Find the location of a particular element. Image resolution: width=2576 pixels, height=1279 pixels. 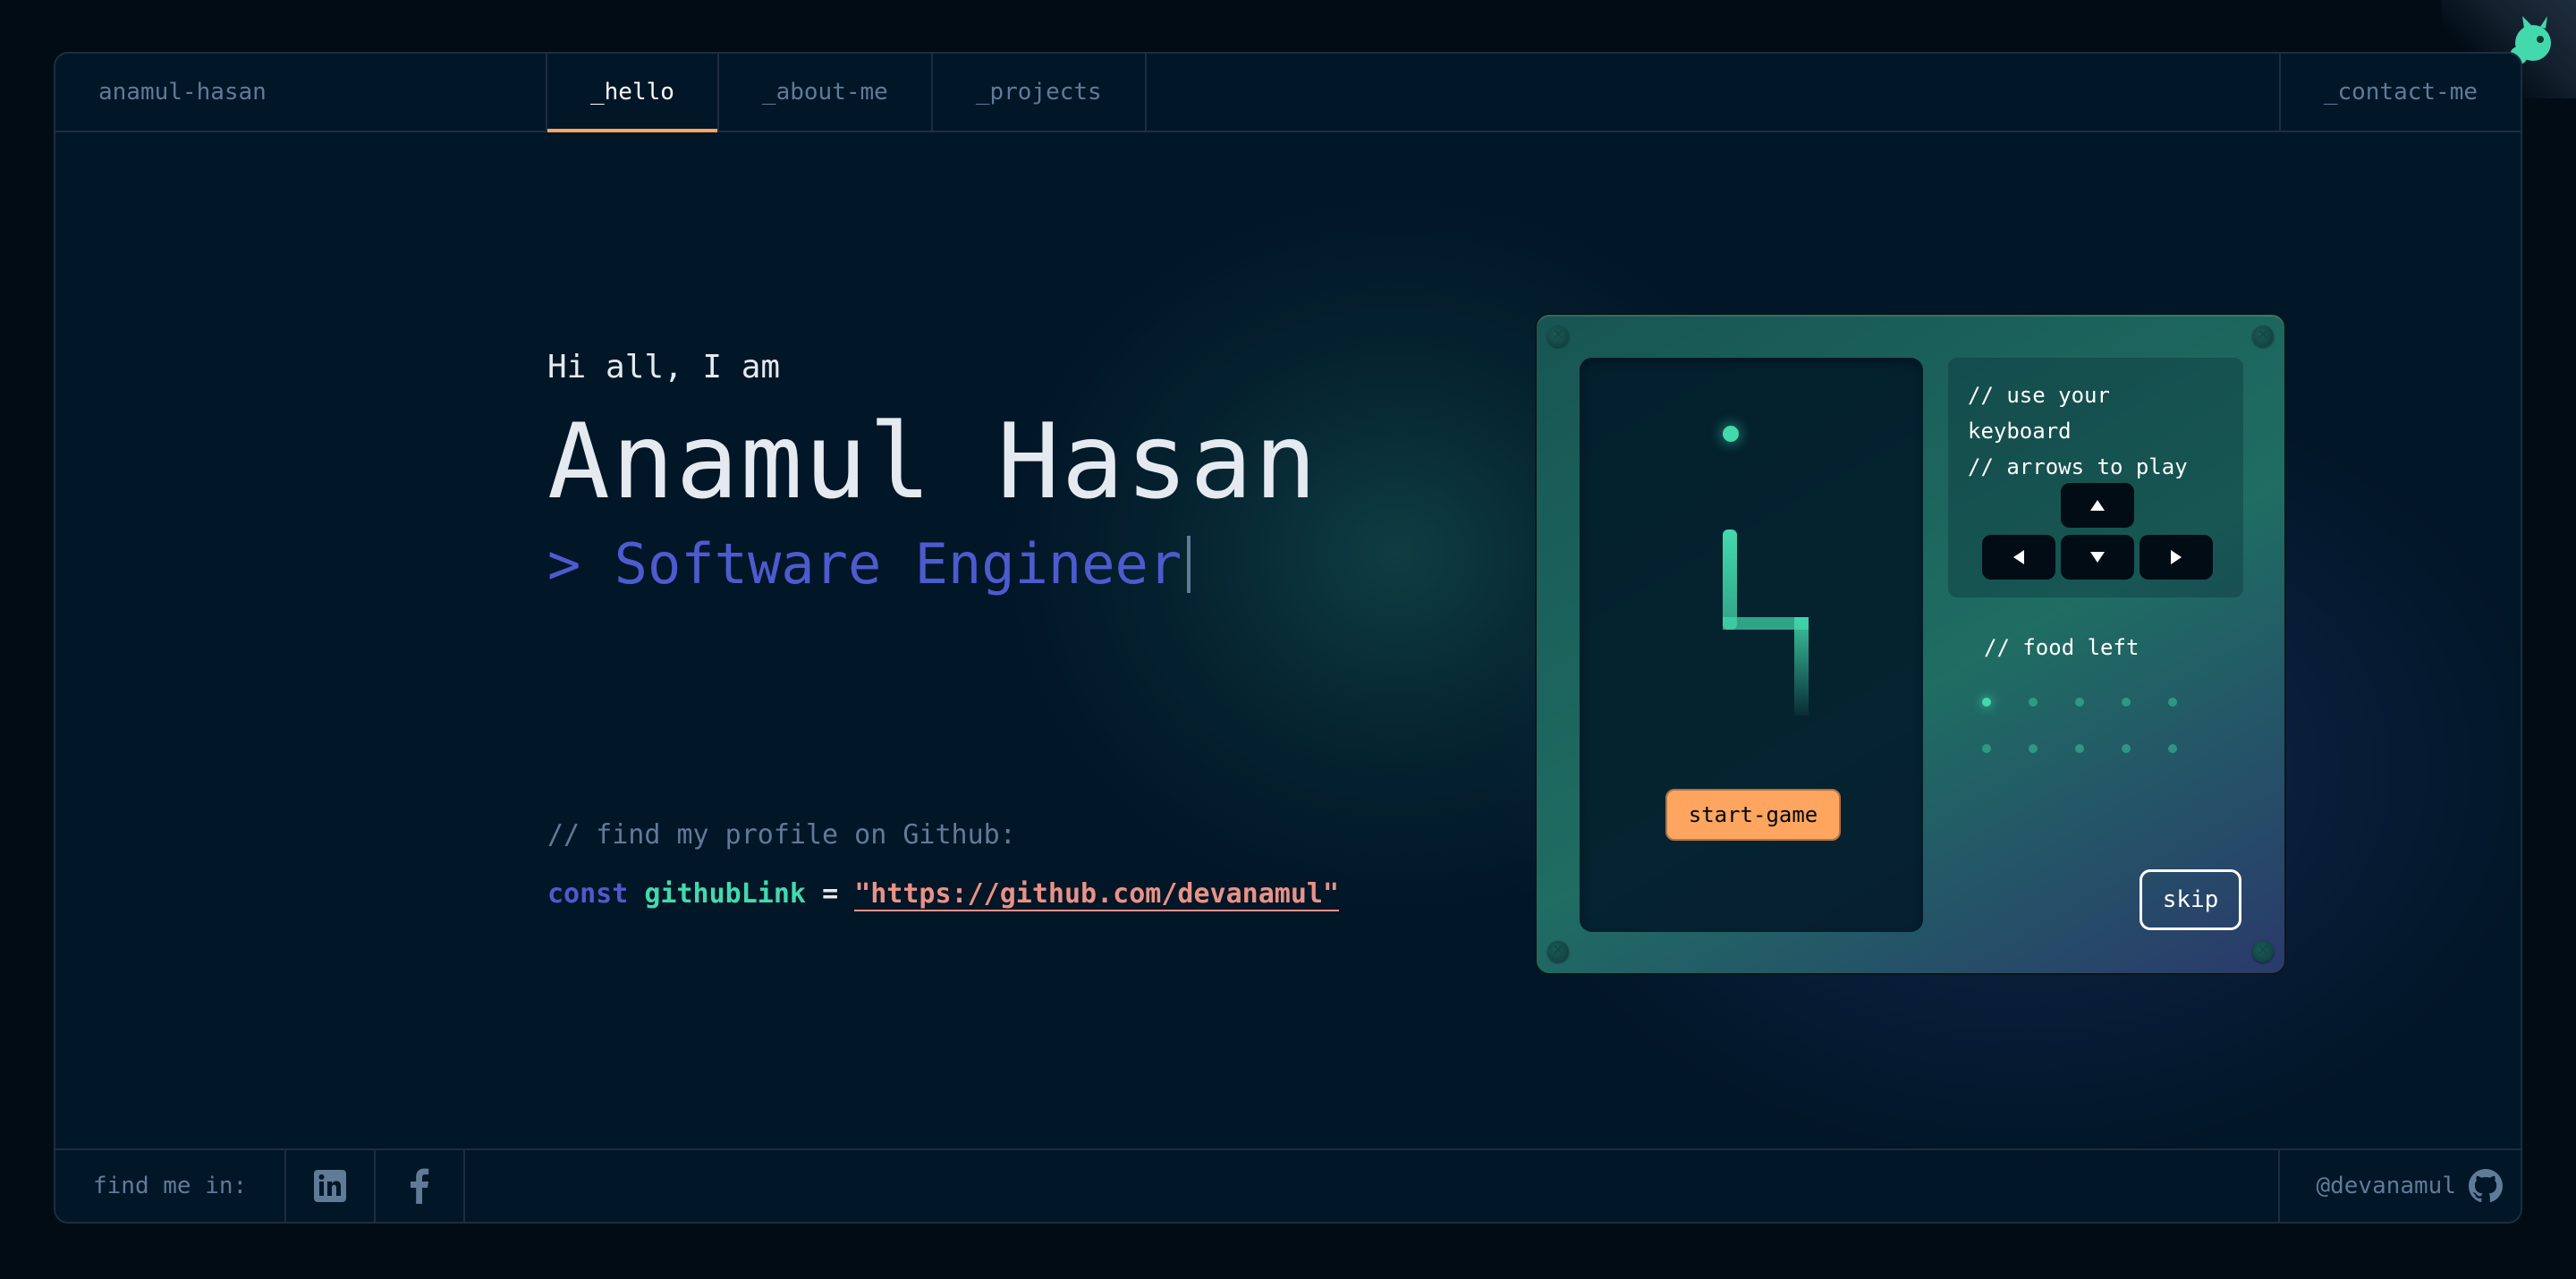

tab-contact-me: _contact-me is located at coordinates (2399, 92).